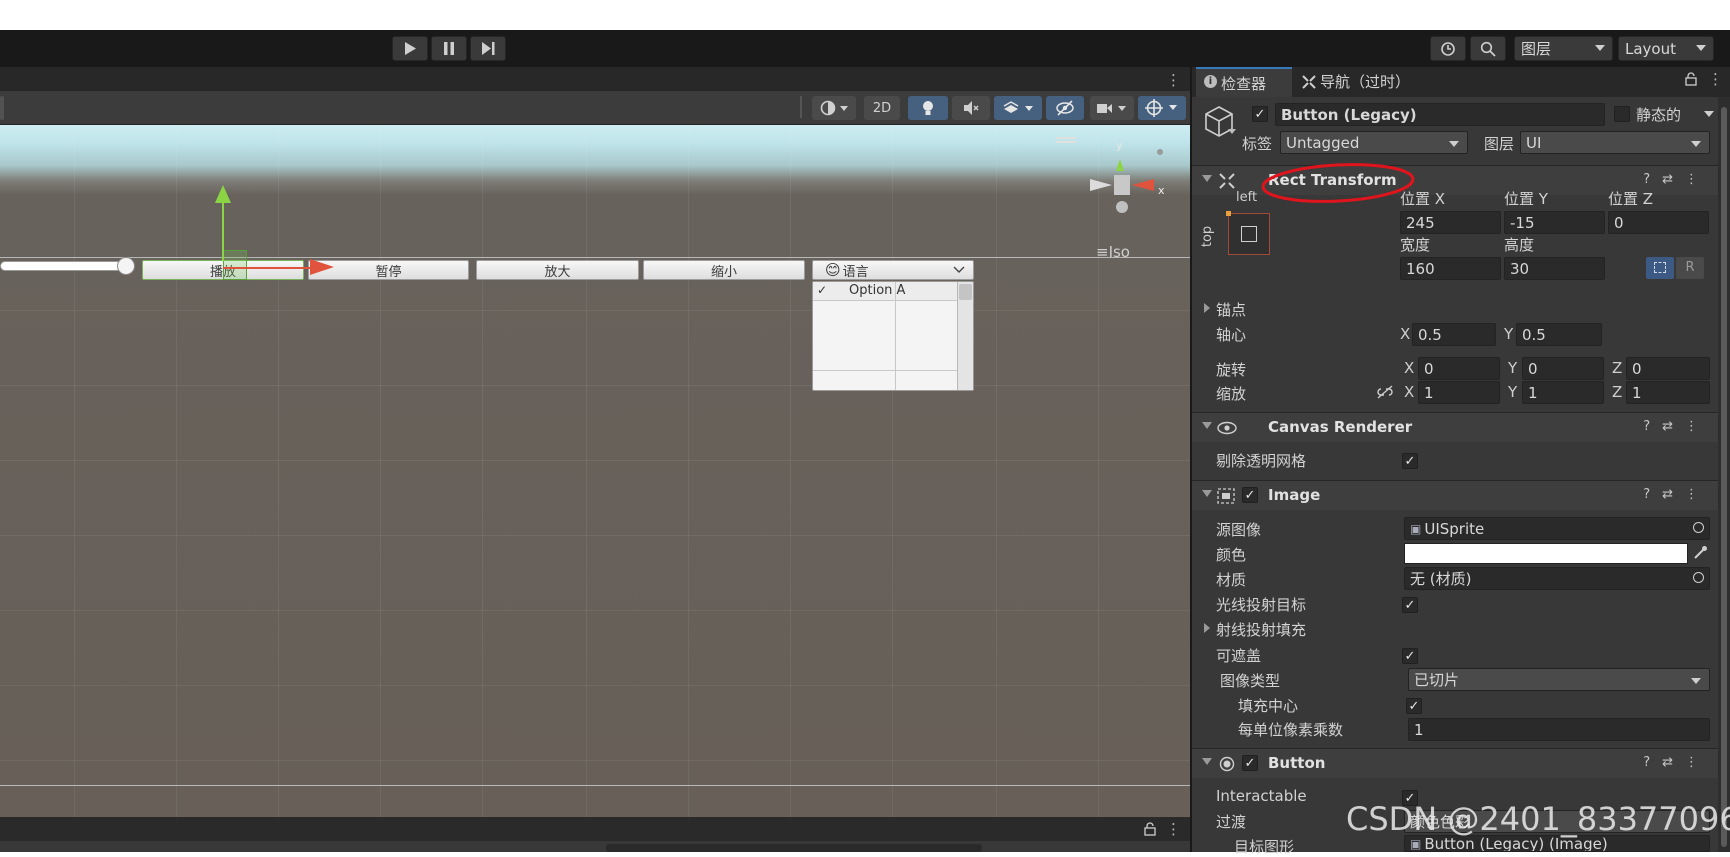 This screenshot has height=857, width=1730. I want to click on navigation-icon, so click(1309, 82).